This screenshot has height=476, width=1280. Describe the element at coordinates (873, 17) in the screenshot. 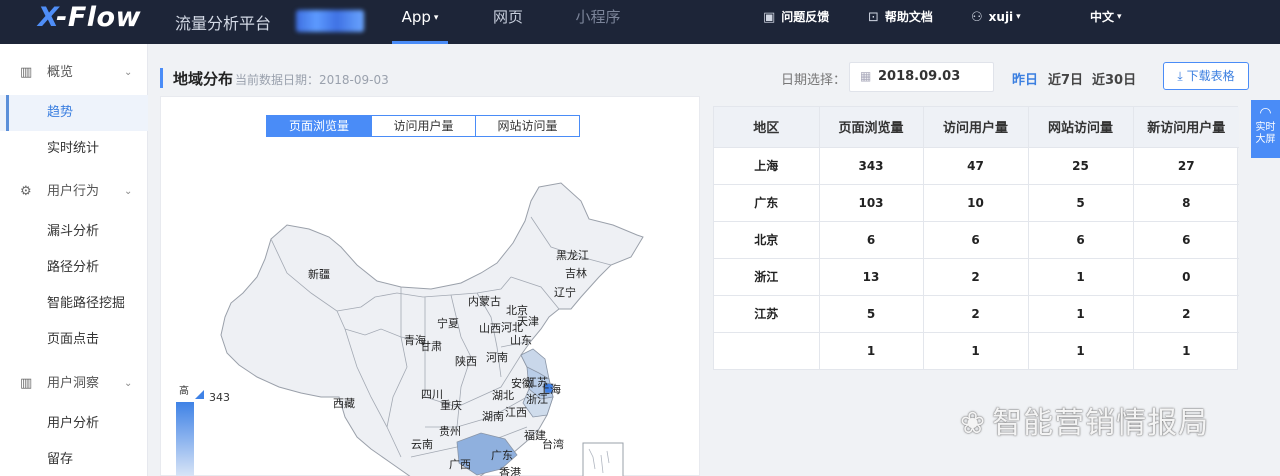

I see `help-icon: ⊡` at that location.